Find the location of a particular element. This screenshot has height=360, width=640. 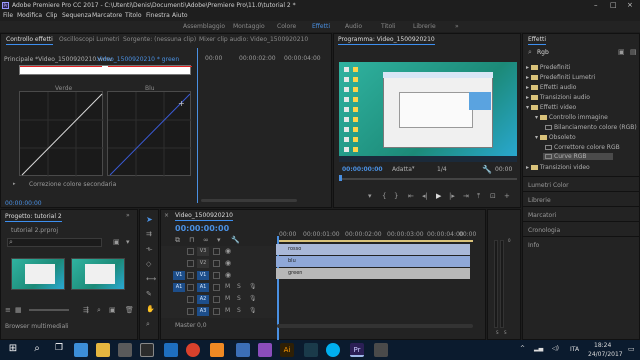

play-icon: ▶ is located at coordinates (438, 196).